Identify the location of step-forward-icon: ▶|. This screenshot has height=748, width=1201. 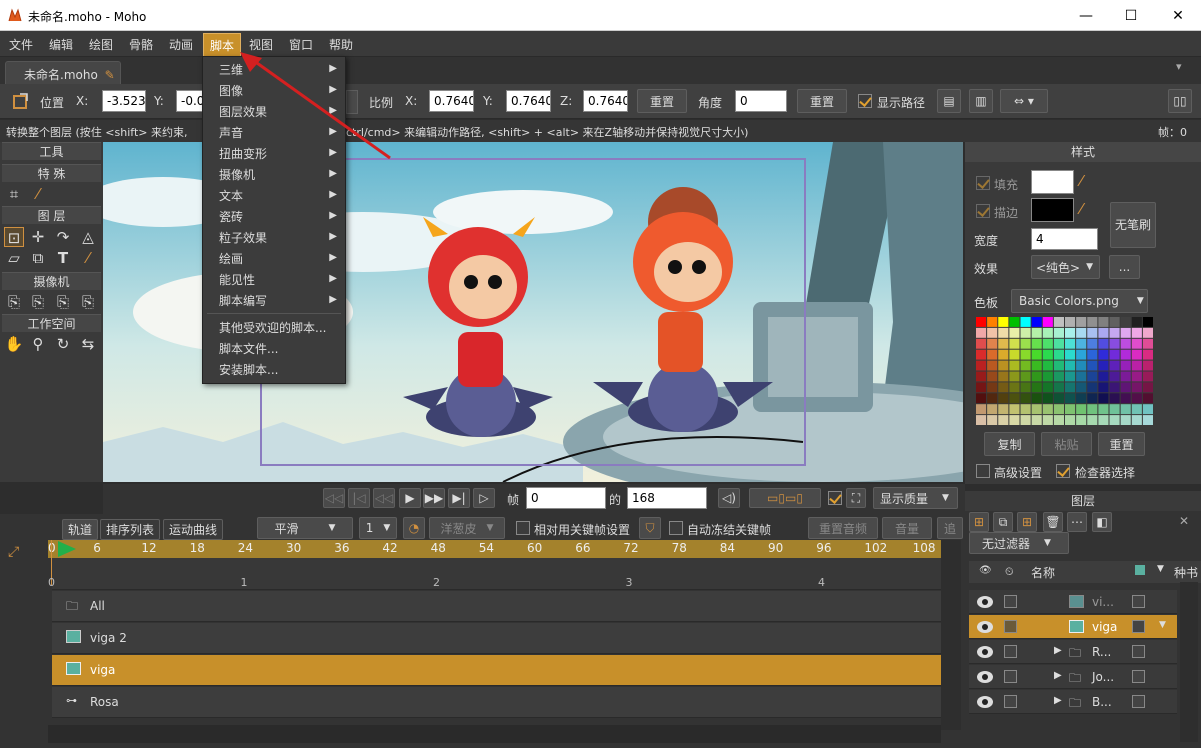
(459, 498).